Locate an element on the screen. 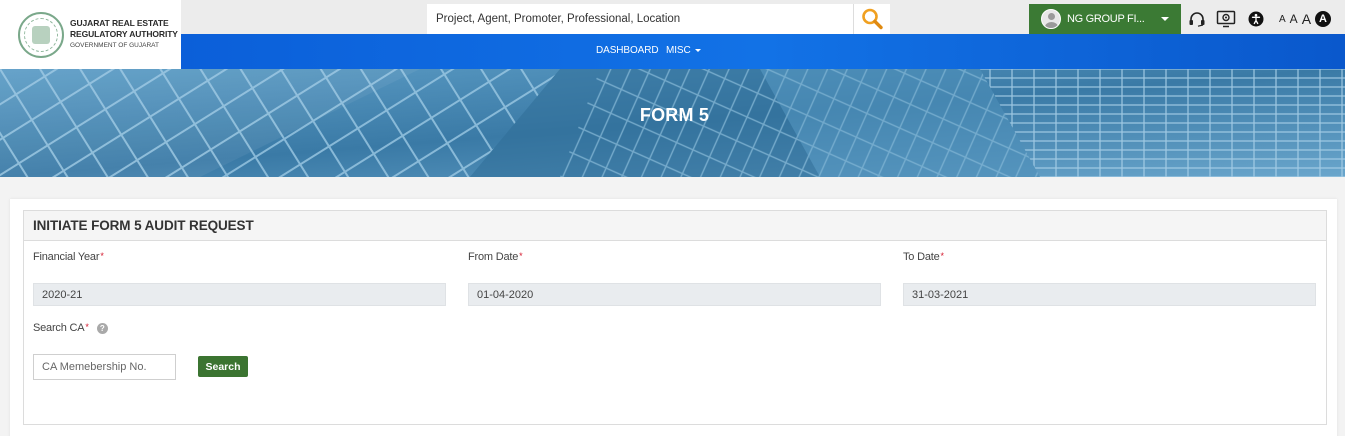  financial-year-label: Financial Year* is located at coordinates (68, 257).